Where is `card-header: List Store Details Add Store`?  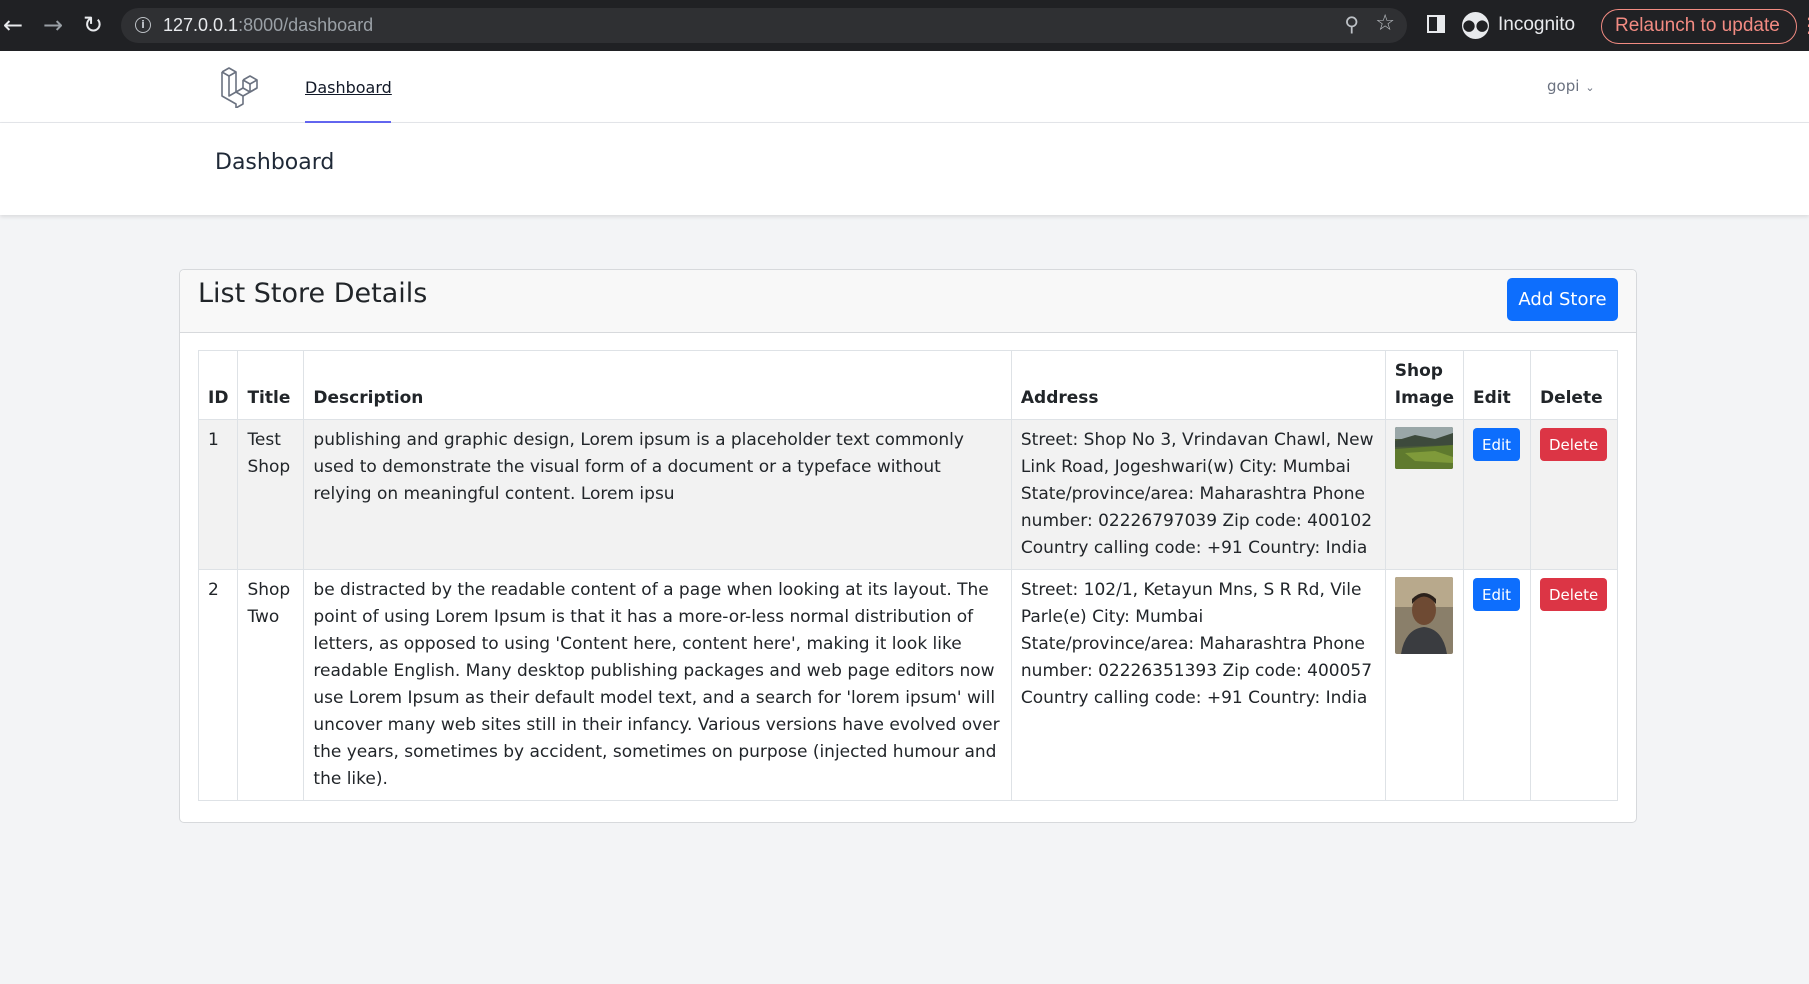 card-header: List Store Details Add Store is located at coordinates (908, 301).